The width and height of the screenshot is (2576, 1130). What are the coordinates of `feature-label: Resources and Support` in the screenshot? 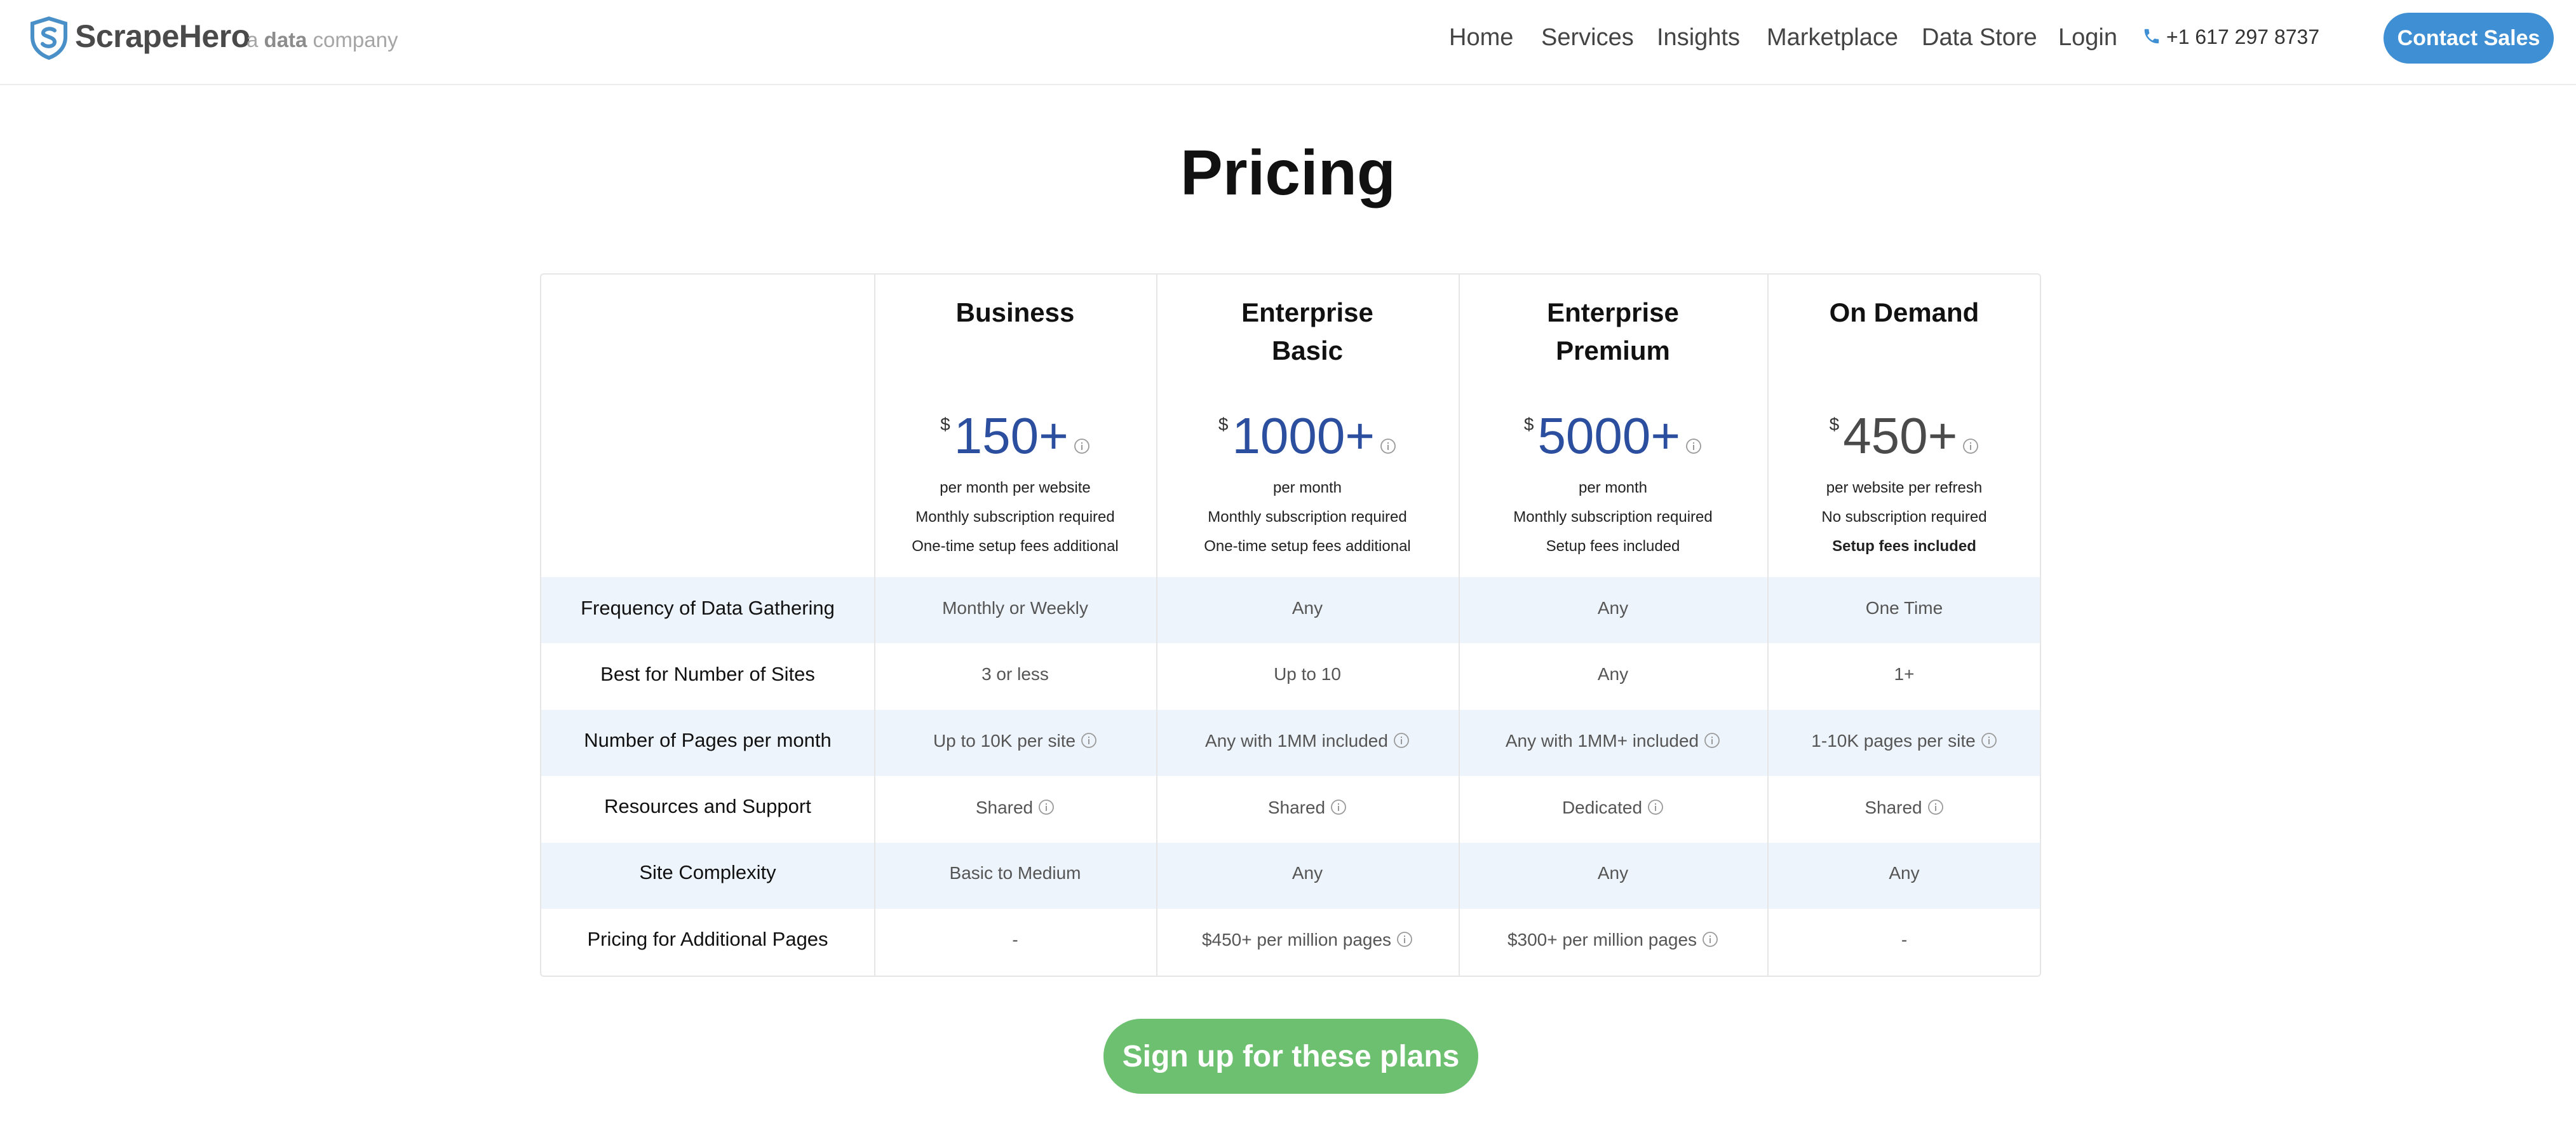 It's located at (707, 806).